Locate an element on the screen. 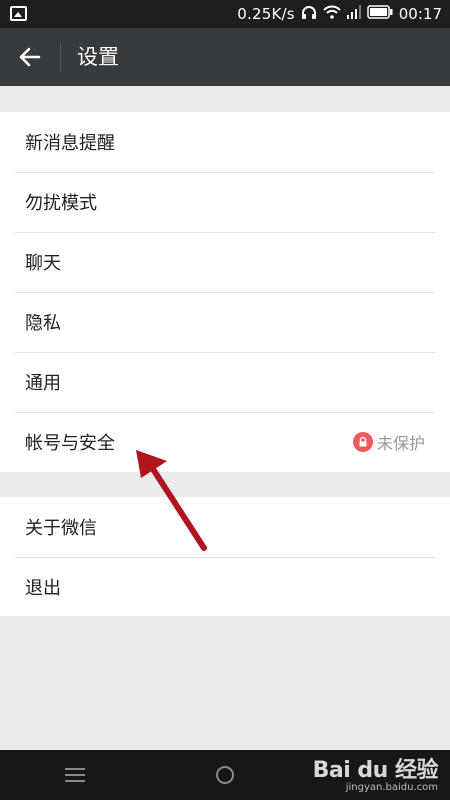 This screenshot has height=800, width=450. settings-item-new-message-alerts: 新消息提醒 is located at coordinates (225, 142).